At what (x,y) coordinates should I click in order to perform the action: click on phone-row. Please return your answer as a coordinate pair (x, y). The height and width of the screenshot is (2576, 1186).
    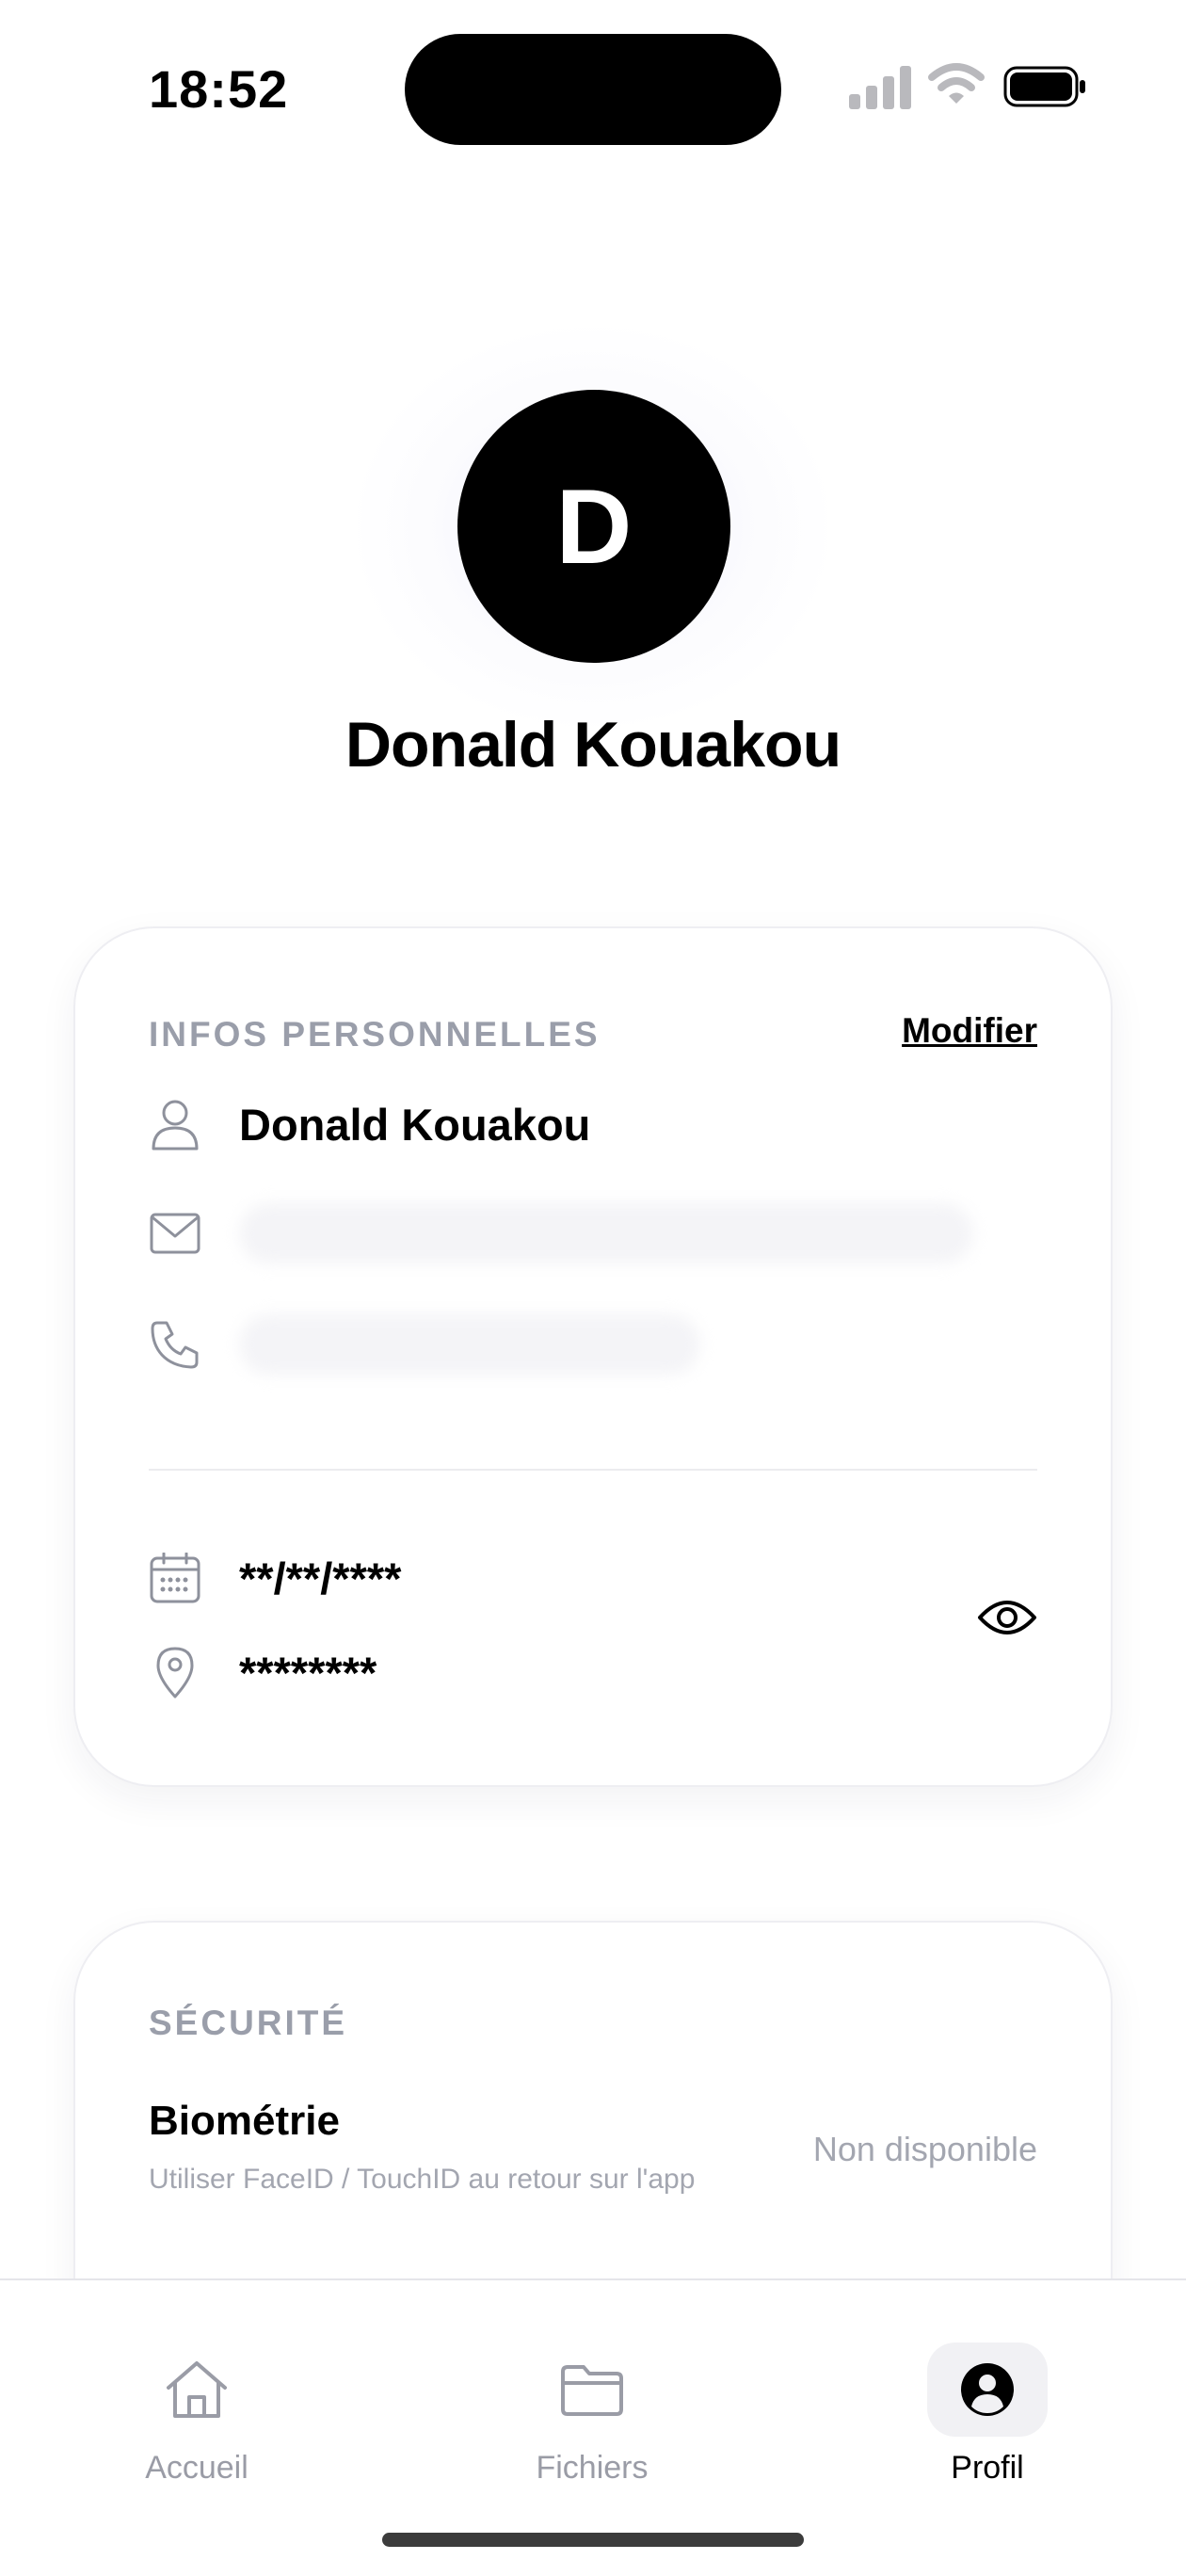
    Looking at the image, I should click on (424, 1344).